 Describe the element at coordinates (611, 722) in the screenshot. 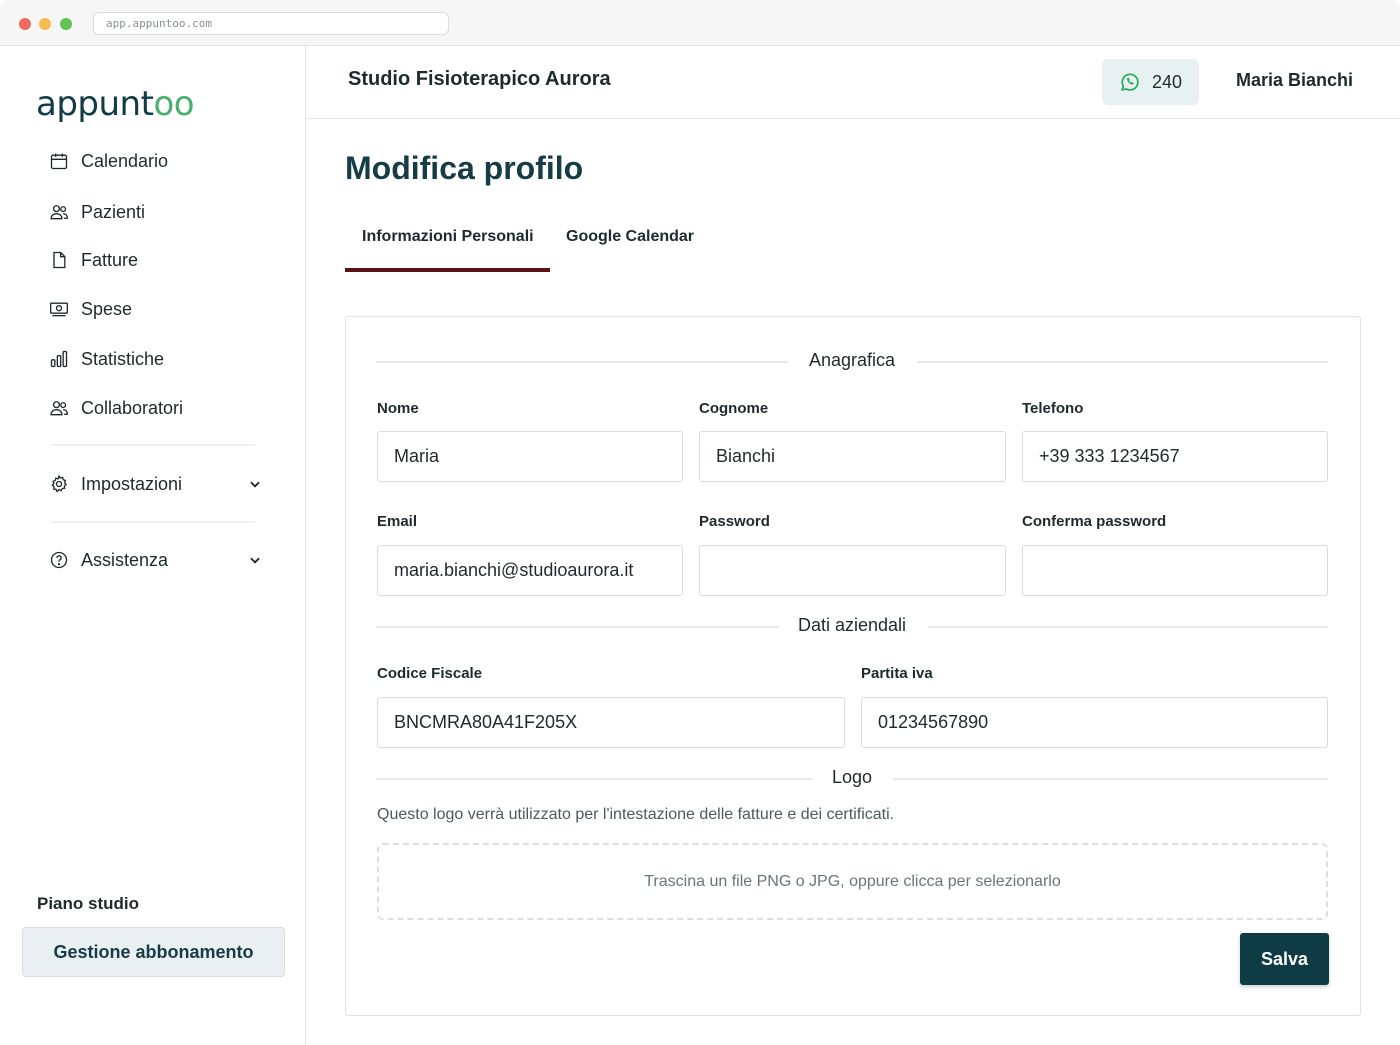

I see `codice-fiscale-field` at that location.